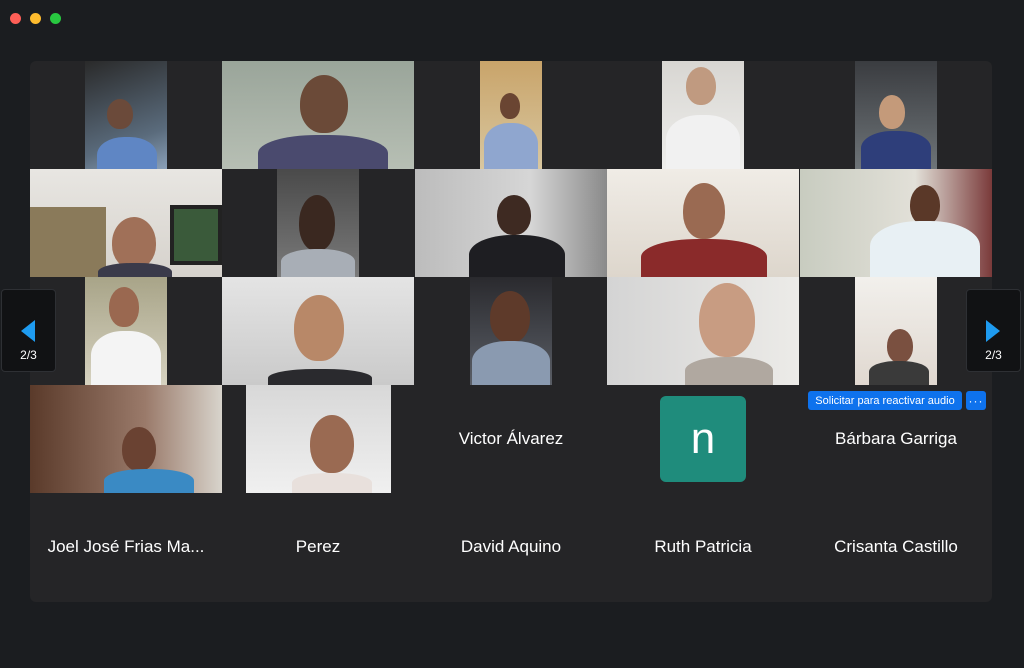 This screenshot has height=668, width=1024. Describe the element at coordinates (15, 18) in the screenshot. I see `close-window-button` at that location.